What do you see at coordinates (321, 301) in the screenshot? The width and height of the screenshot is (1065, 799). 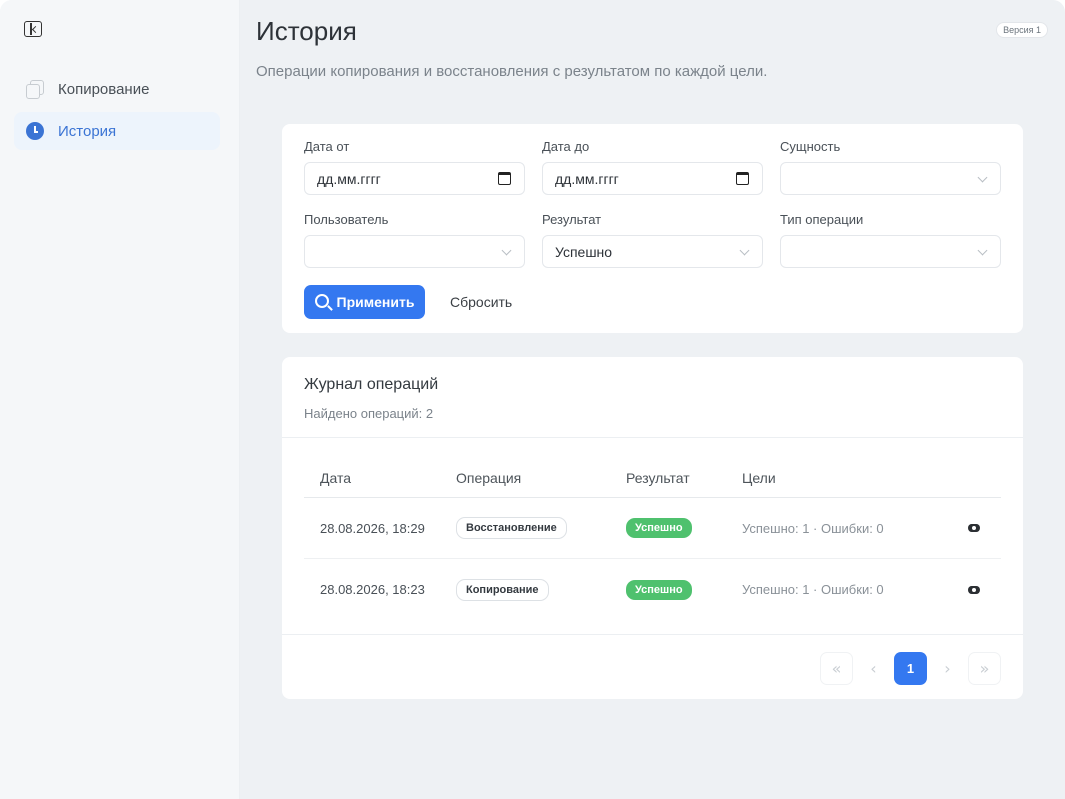 I see `search-icon` at bounding box center [321, 301].